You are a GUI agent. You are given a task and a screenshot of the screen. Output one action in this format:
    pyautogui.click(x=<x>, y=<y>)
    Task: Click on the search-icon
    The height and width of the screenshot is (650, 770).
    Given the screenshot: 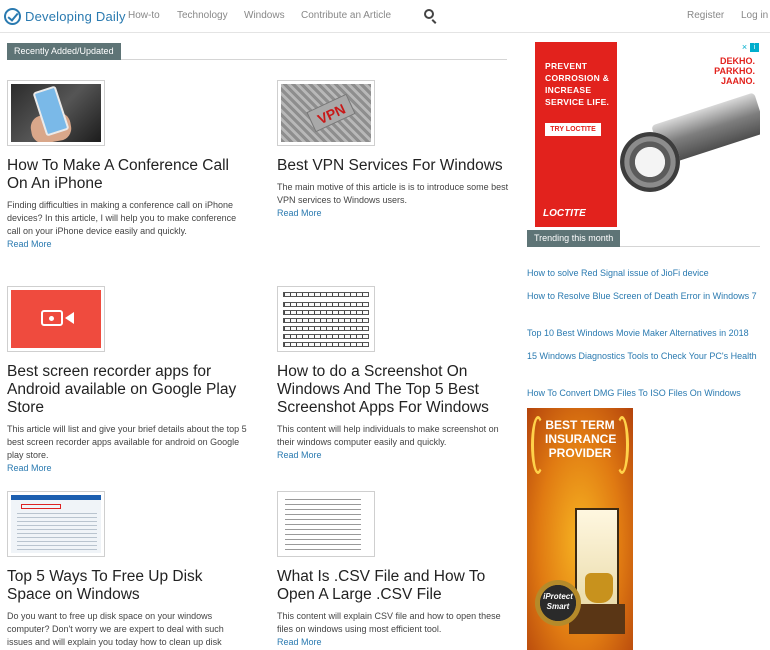 What is the action you would take?
    pyautogui.click(x=429, y=14)
    